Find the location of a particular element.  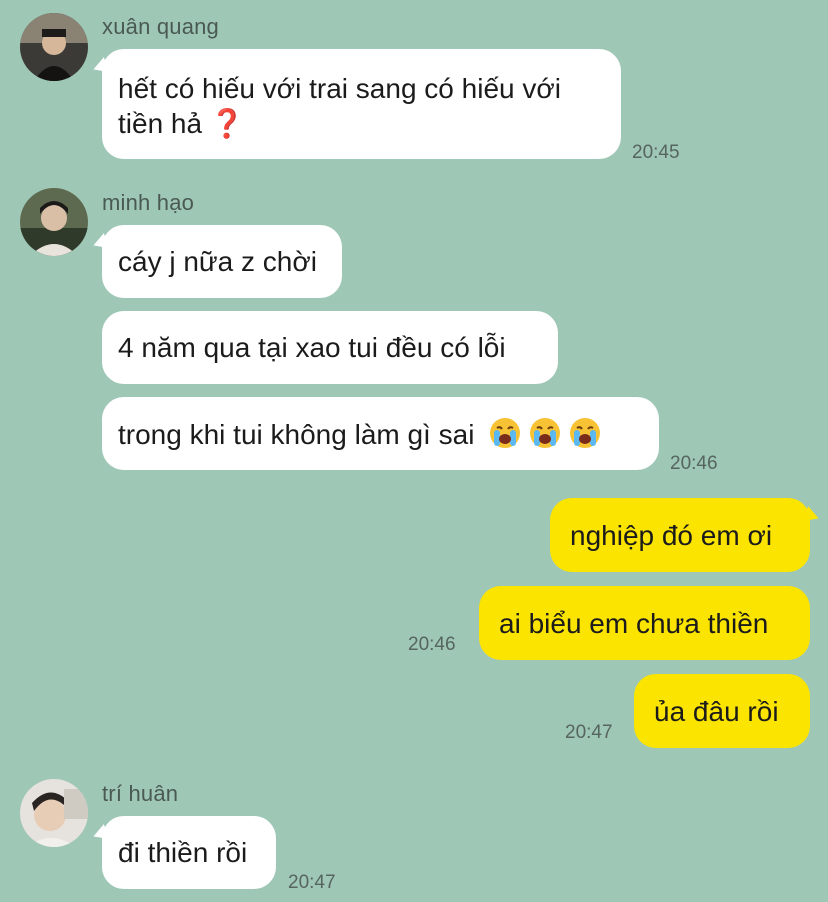

message-text: đi thiền rồi is located at coordinates (183, 852).